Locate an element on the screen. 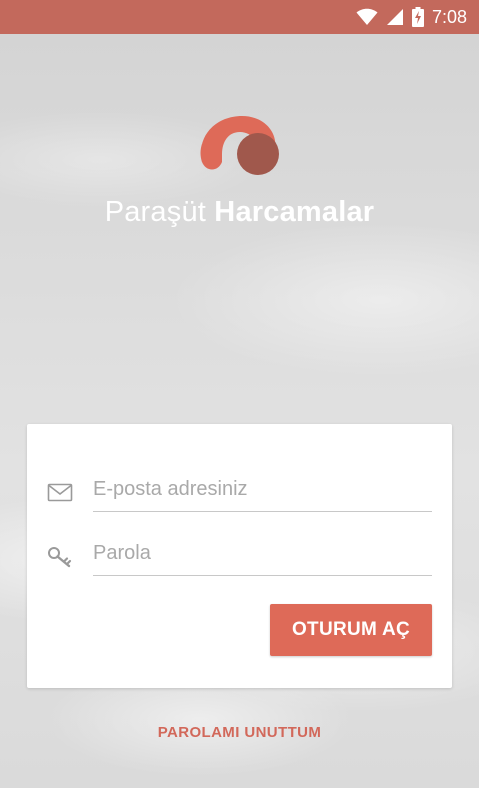  email-field-row is located at coordinates (239, 493).